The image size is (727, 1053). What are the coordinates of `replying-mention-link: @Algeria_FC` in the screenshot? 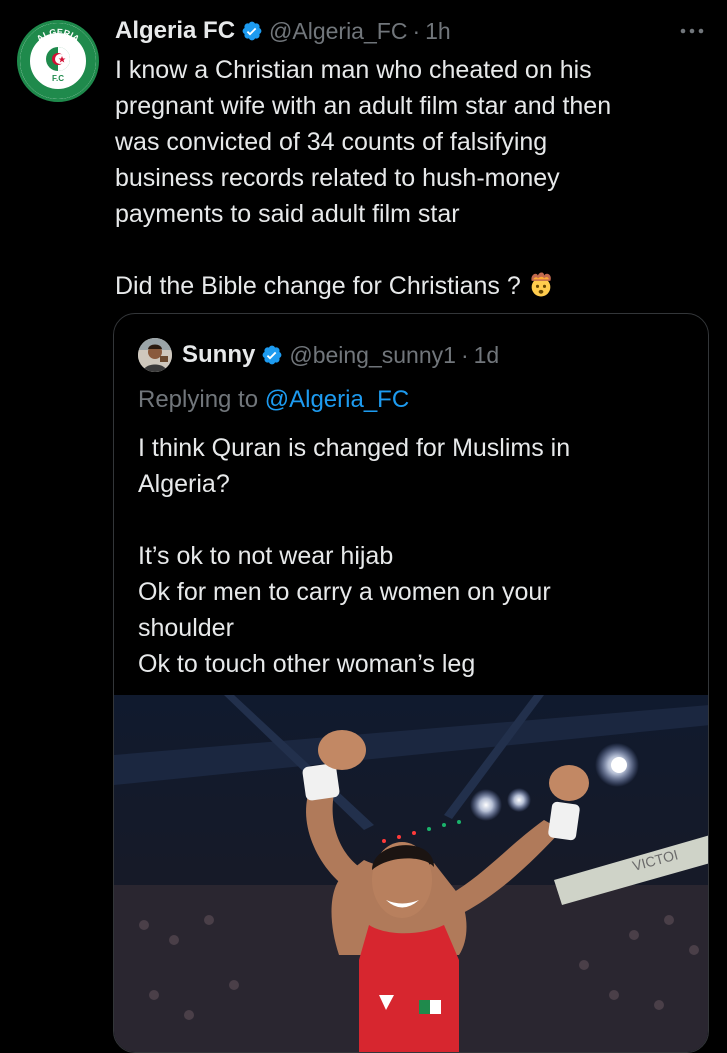 It's located at (337, 399).